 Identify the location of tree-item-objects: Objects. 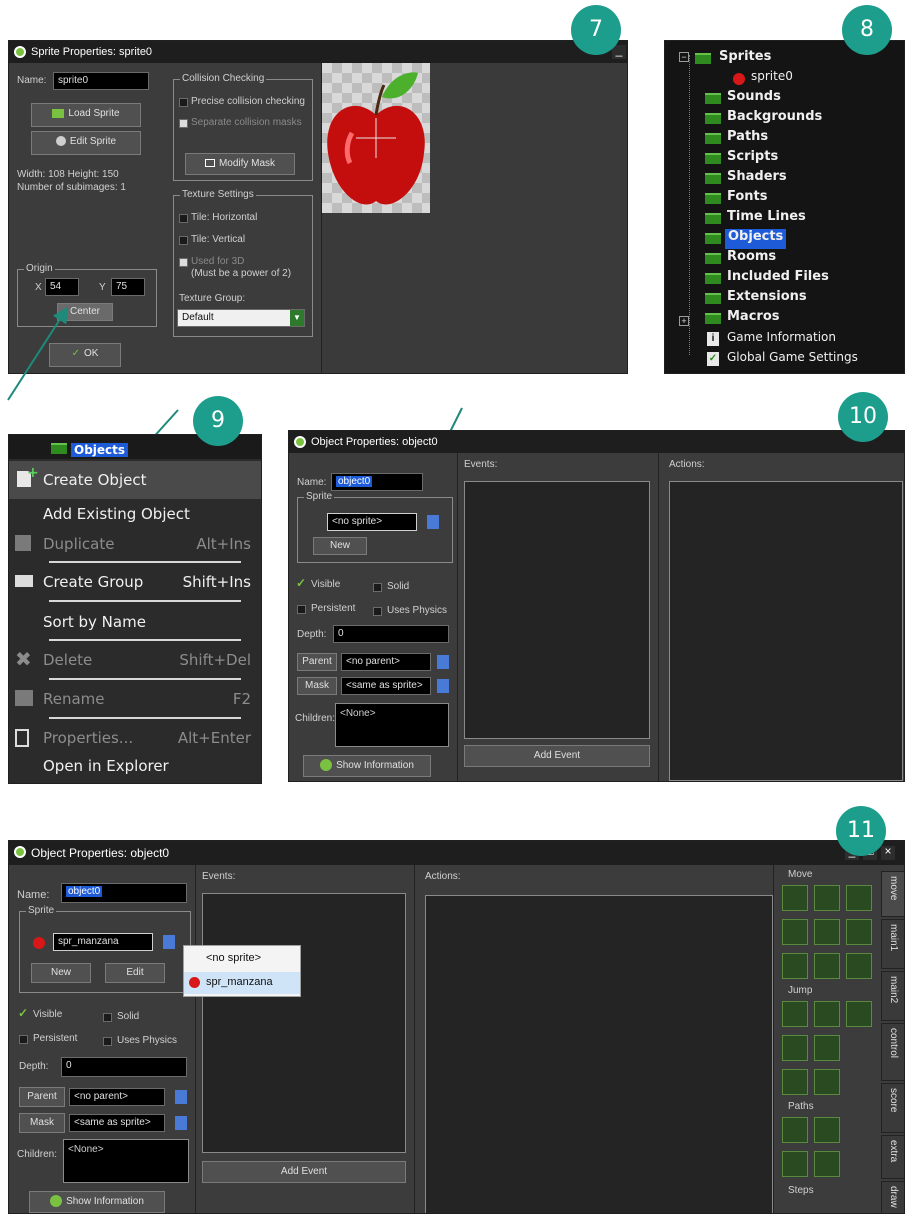
(756, 239).